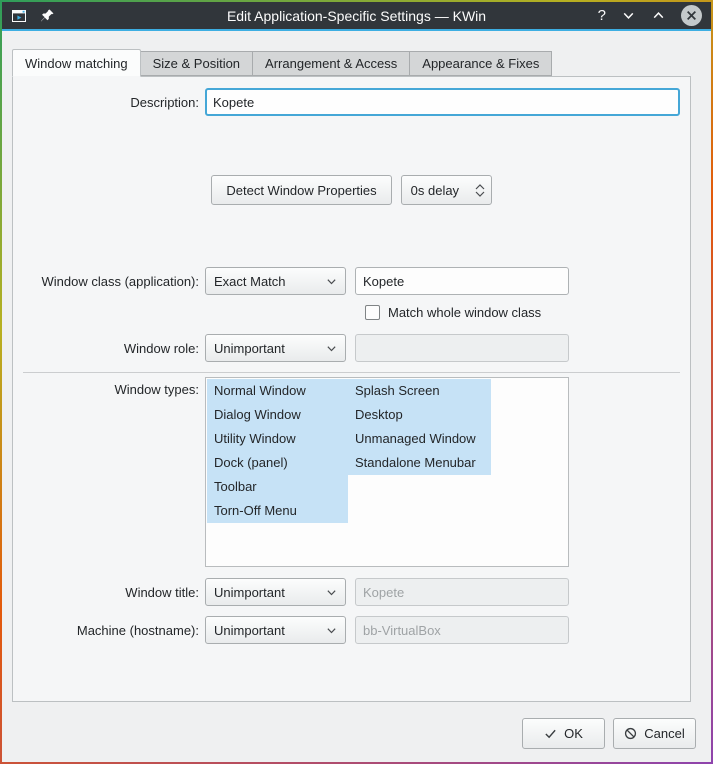 Image resolution: width=713 pixels, height=764 pixels. Describe the element at coordinates (277, 487) in the screenshot. I see `window-type-item: Toolbar` at that location.